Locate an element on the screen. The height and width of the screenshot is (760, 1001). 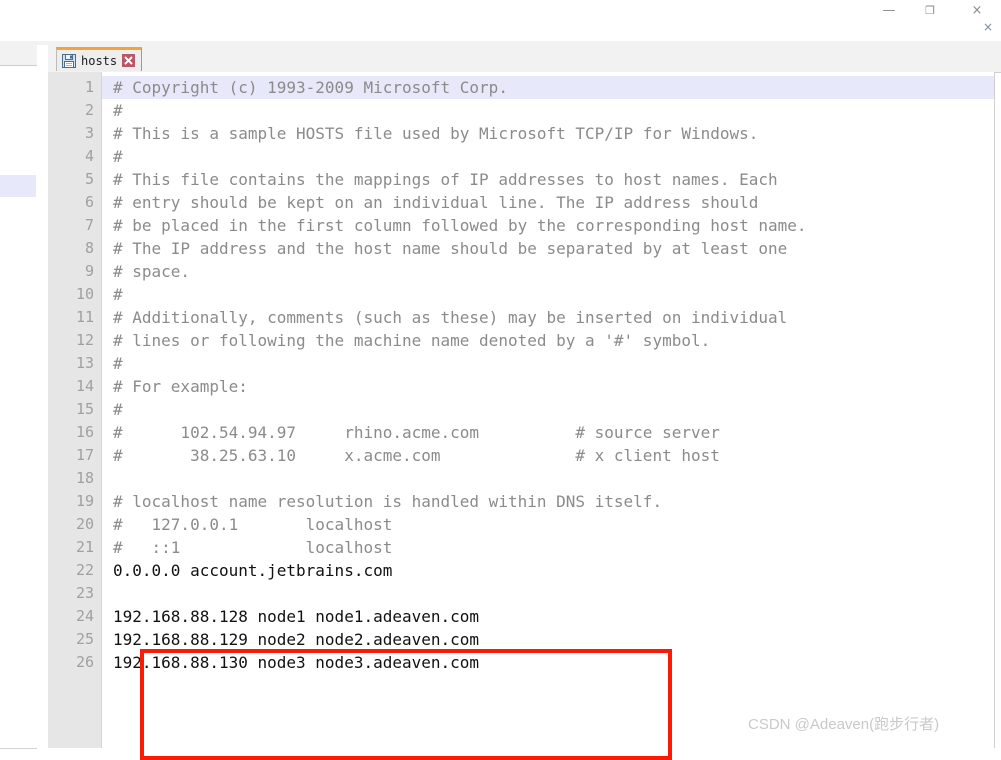
maximize-icon: ❐ is located at coordinates (930, 11).